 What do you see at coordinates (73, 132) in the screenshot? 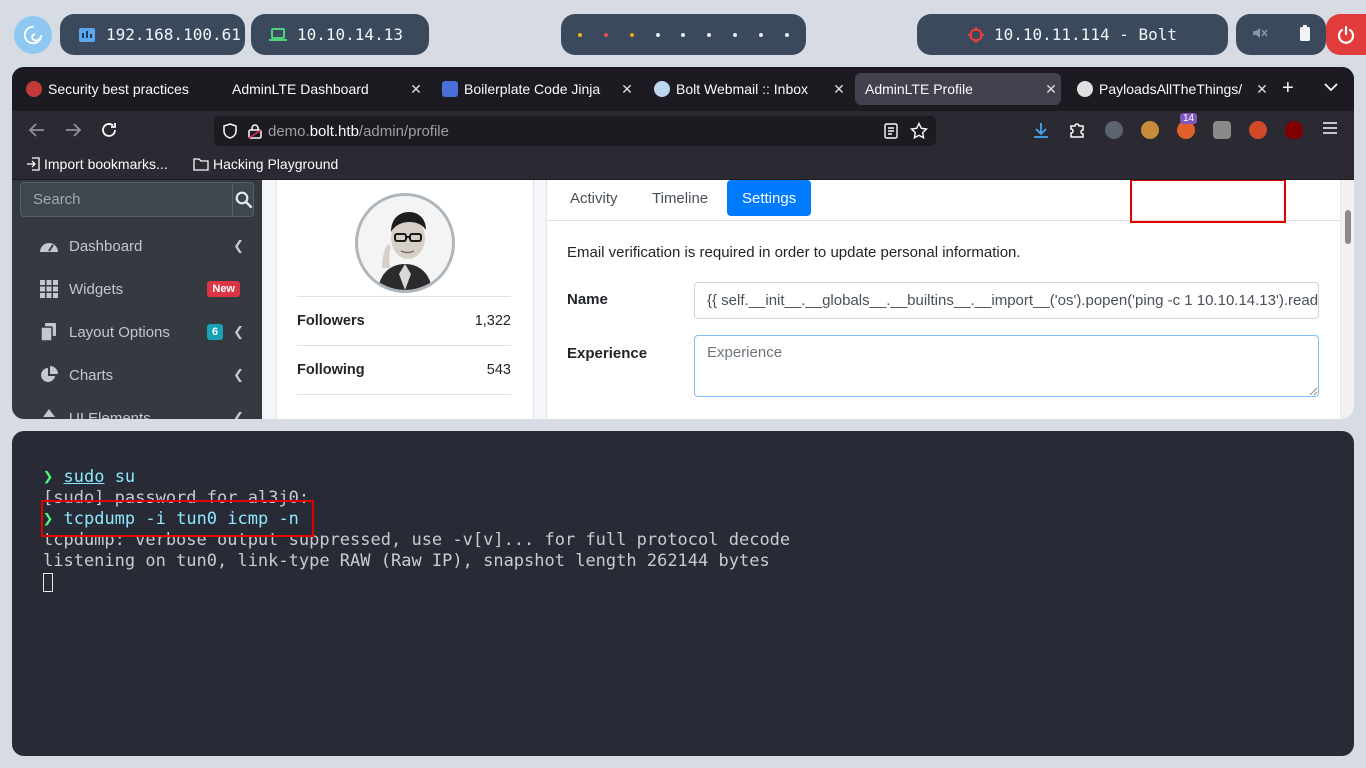
I see `forward-arrow-icon` at bounding box center [73, 132].